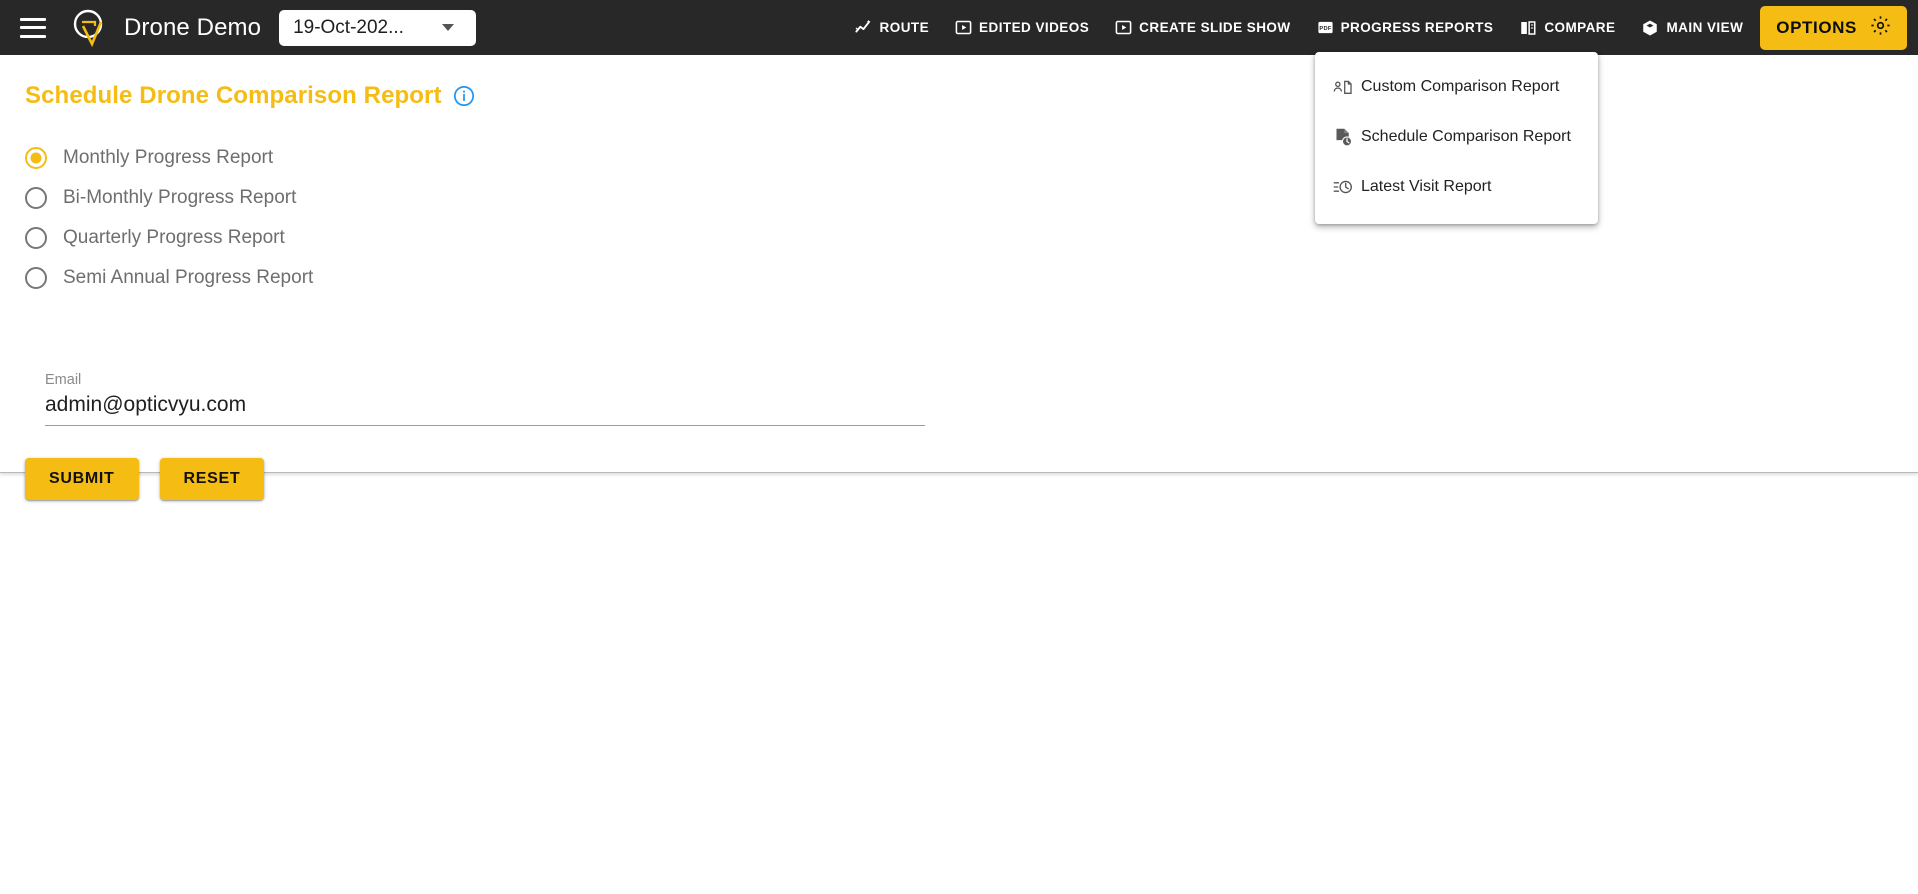  I want to click on menu-item-custom-comparison-report: Custom Comparison Report, so click(1456, 87).